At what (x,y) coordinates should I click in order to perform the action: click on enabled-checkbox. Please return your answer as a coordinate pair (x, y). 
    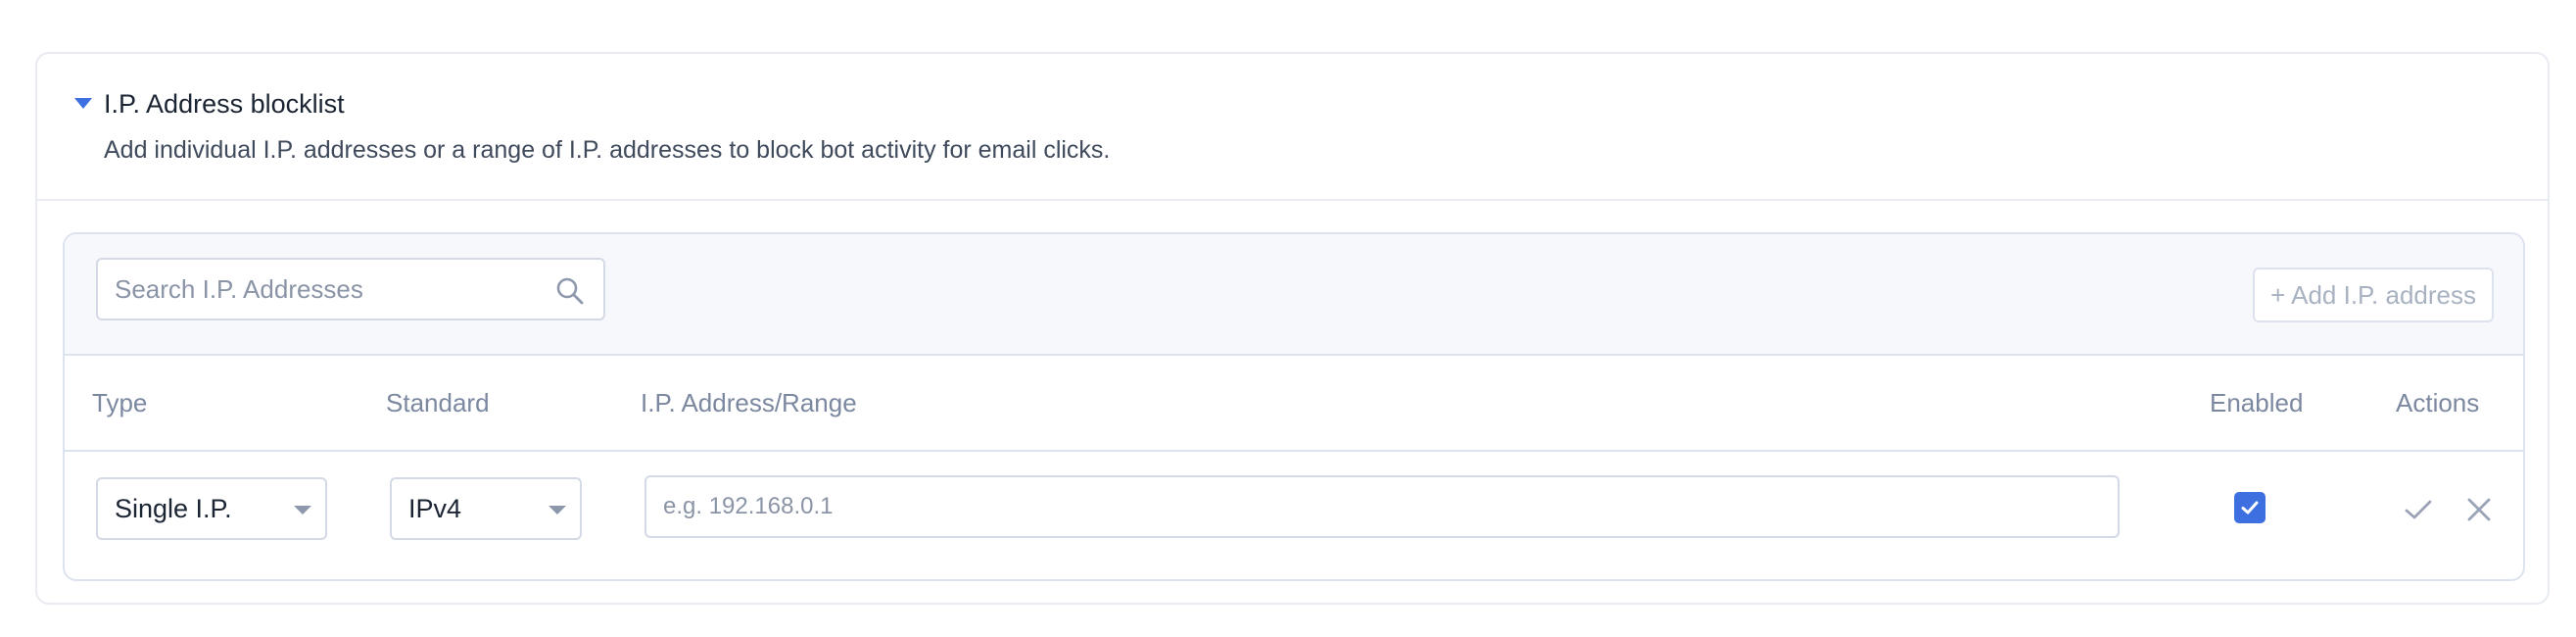
    Looking at the image, I should click on (2250, 507).